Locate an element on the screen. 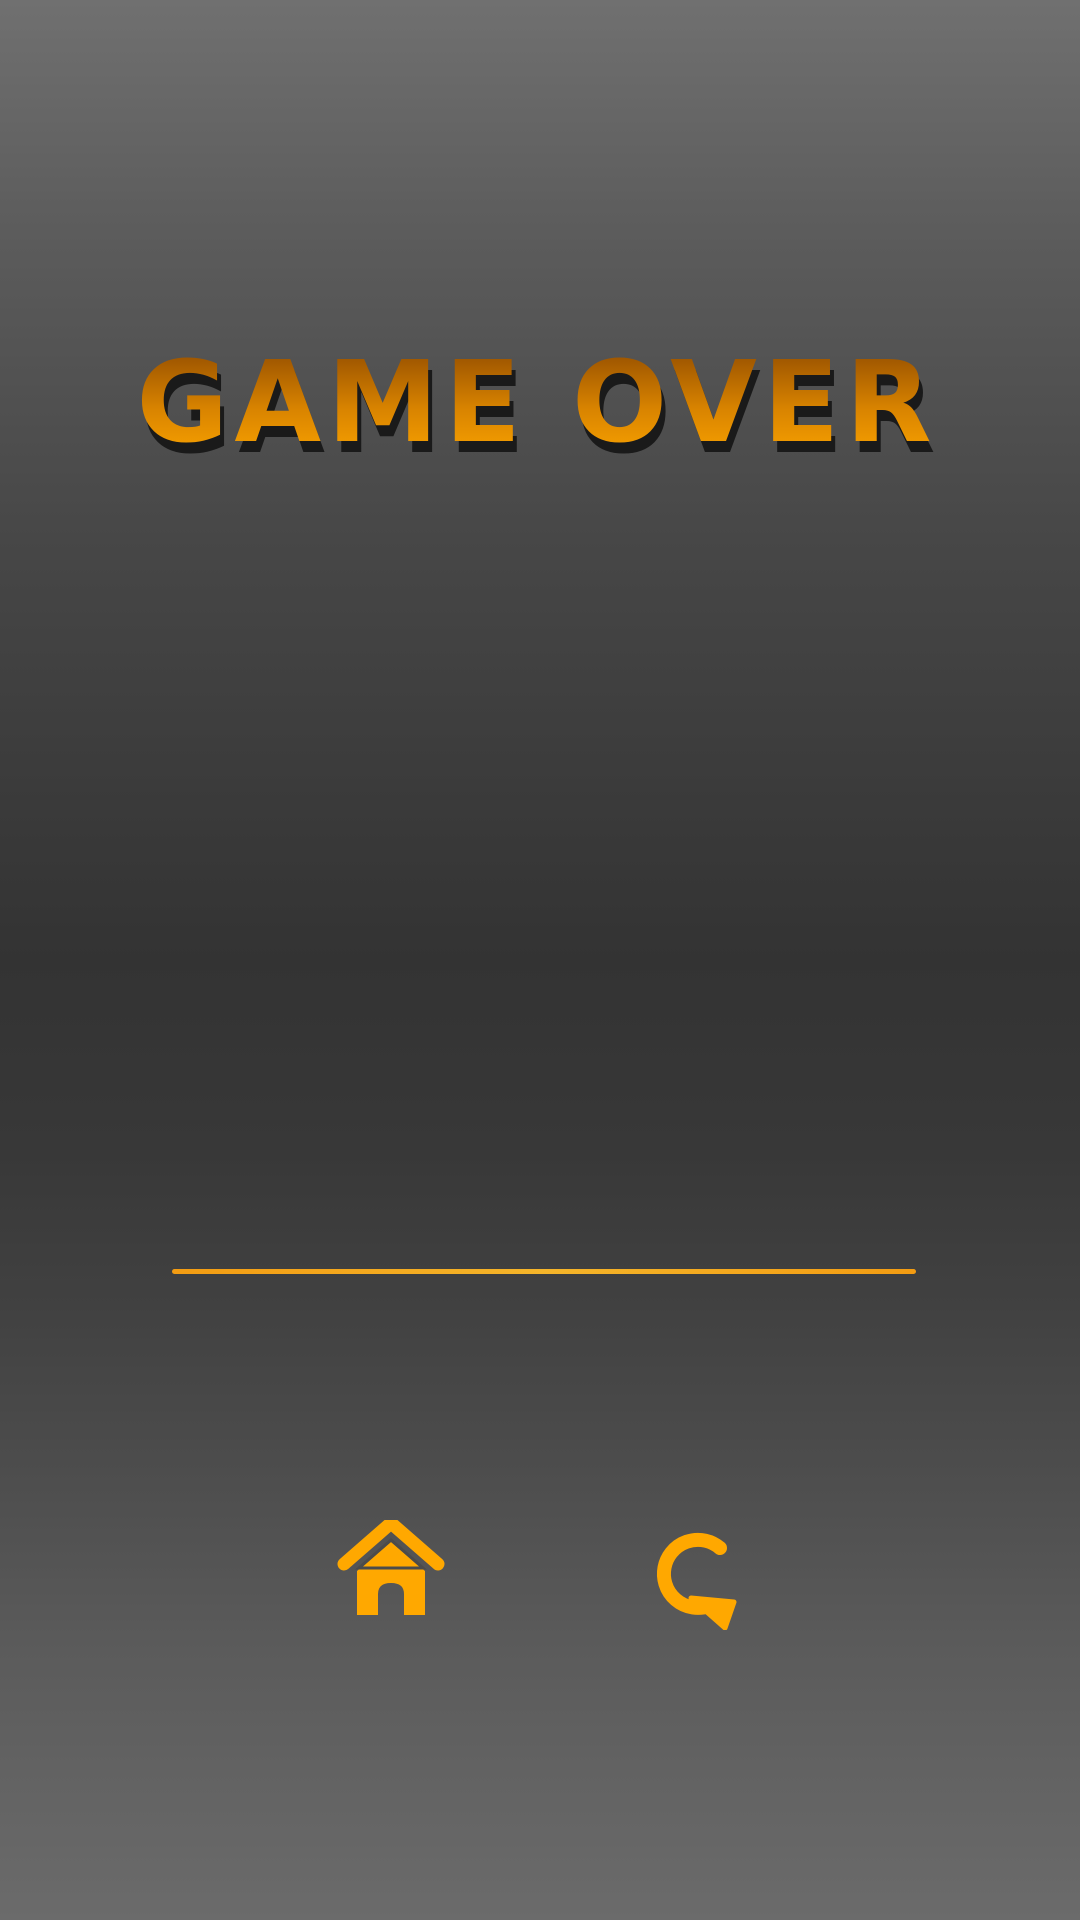 This screenshot has height=1920, width=1080. game-over-title: GAME OVER is located at coordinates (536, 404).